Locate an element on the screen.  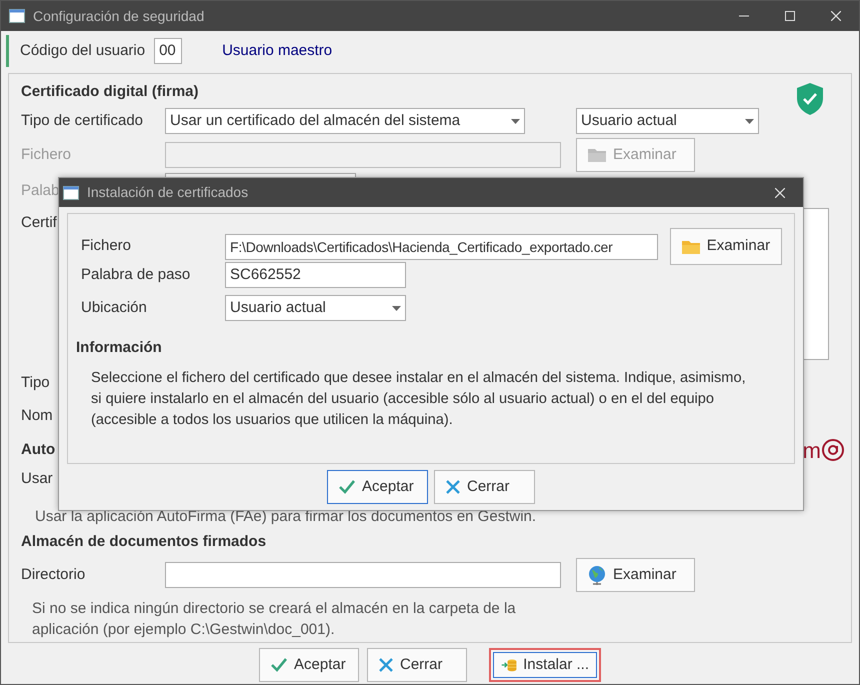
field-label: Directorio is located at coordinates (53, 574).